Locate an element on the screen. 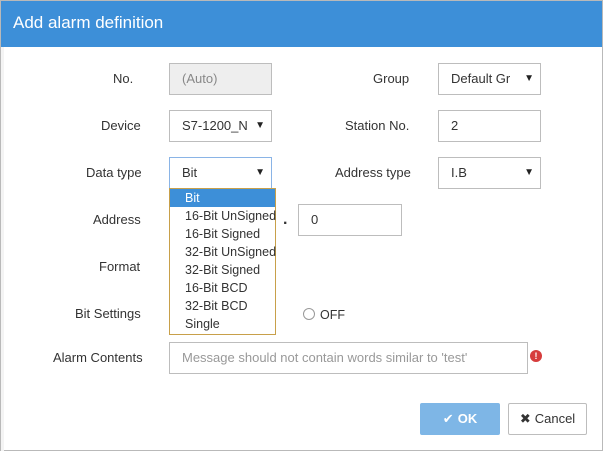  dialog-edge is located at coordinates (2, 249).